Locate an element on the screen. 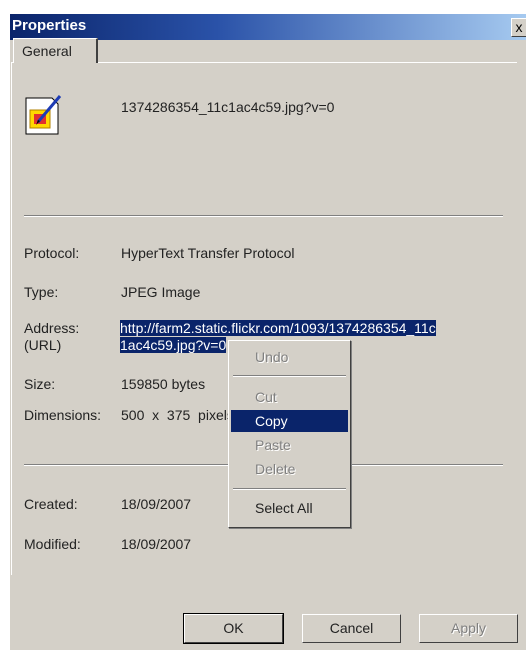 This screenshot has height=650, width=526. context-menu: Undo Cut Copy Paste Delete Select All is located at coordinates (289, 434).